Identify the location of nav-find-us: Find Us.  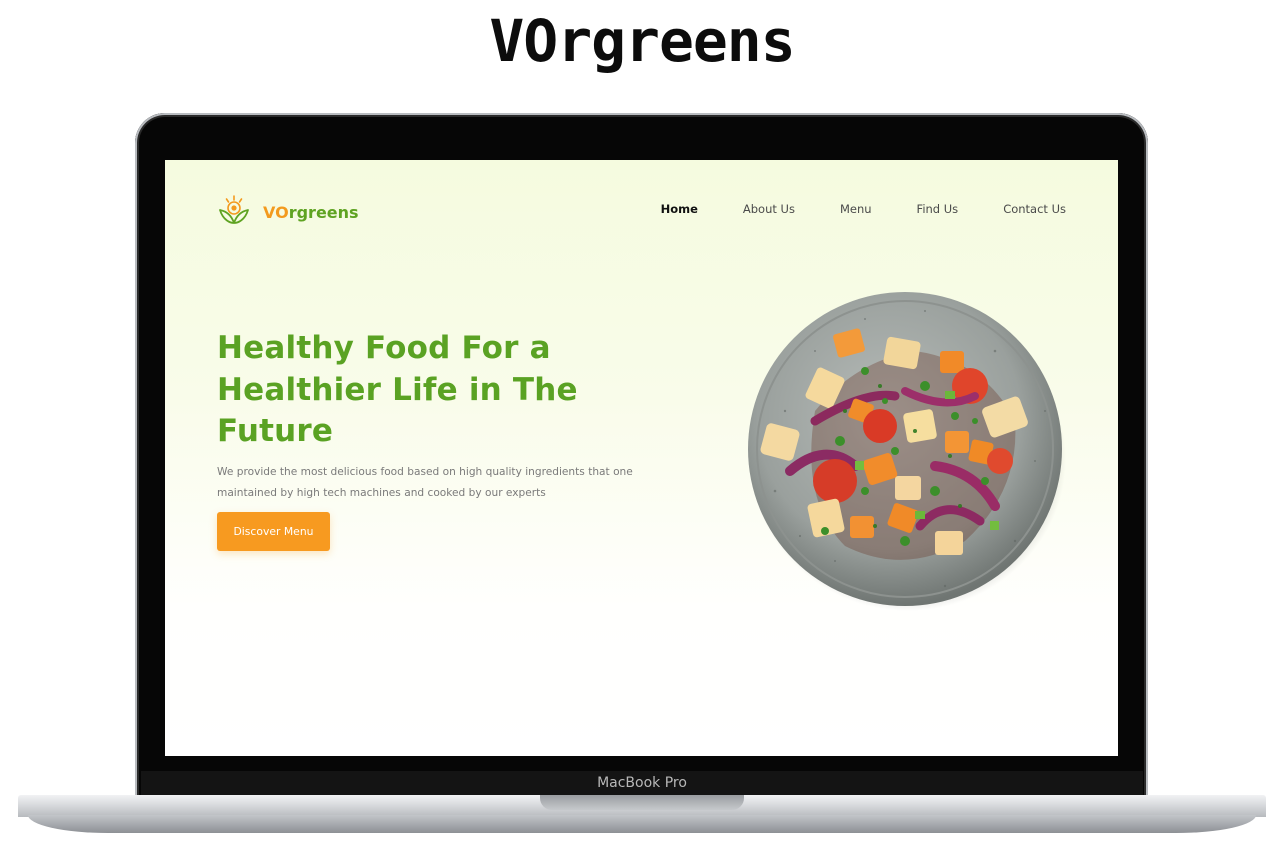
(938, 209).